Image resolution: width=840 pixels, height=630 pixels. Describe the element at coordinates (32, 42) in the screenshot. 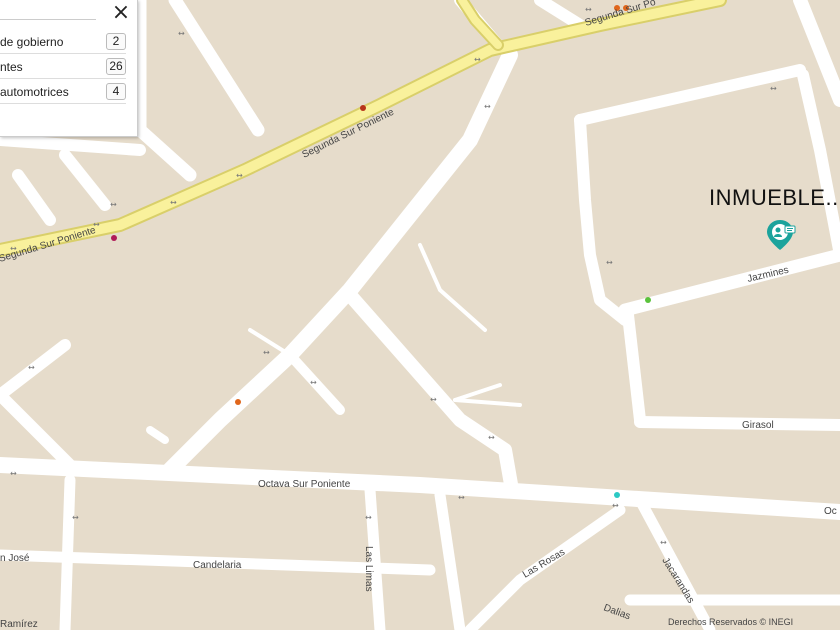

I see `category-label: de gobierno` at that location.